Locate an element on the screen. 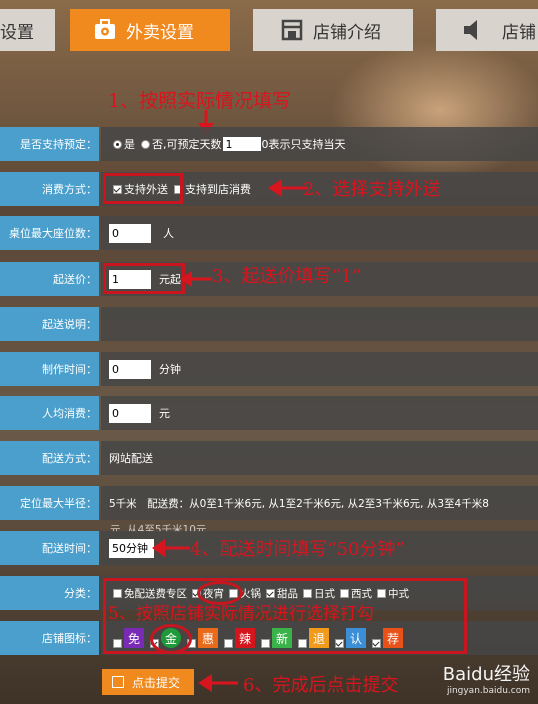 The image size is (538, 704). radius-label: 定位最大半径： is located at coordinates (49, 503).